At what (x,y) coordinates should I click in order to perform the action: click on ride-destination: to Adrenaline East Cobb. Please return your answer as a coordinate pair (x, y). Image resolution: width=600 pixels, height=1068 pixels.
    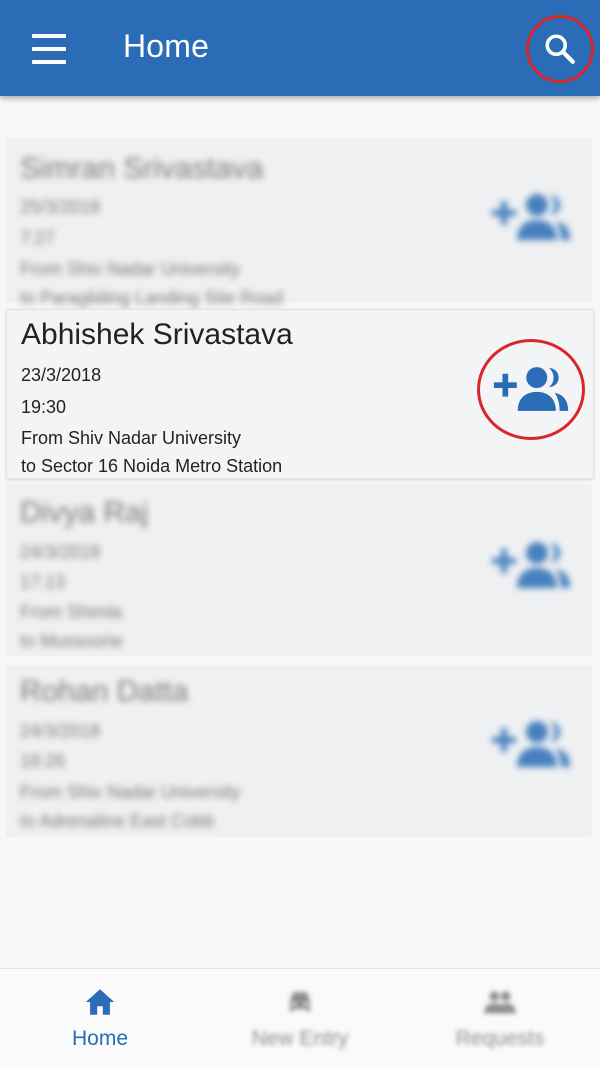
    Looking at the image, I should click on (117, 821).